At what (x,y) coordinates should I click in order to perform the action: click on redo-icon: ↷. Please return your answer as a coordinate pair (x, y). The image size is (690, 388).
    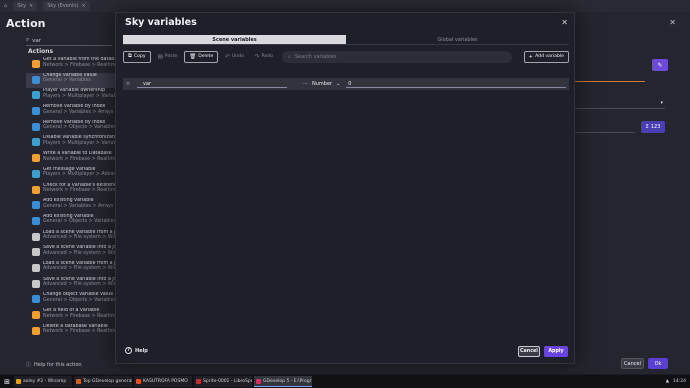
    Looking at the image, I should click on (257, 56).